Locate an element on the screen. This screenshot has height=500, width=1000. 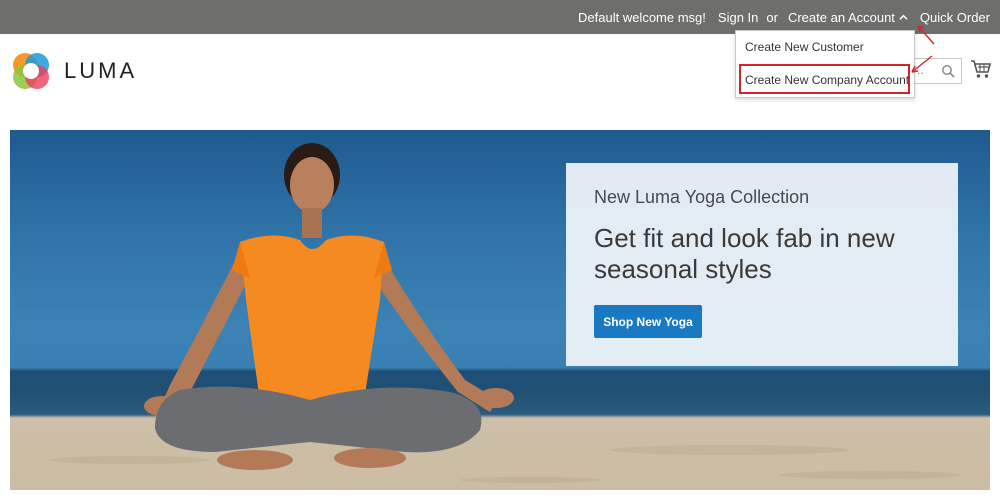
search-input: .. is located at coordinates (937, 71).